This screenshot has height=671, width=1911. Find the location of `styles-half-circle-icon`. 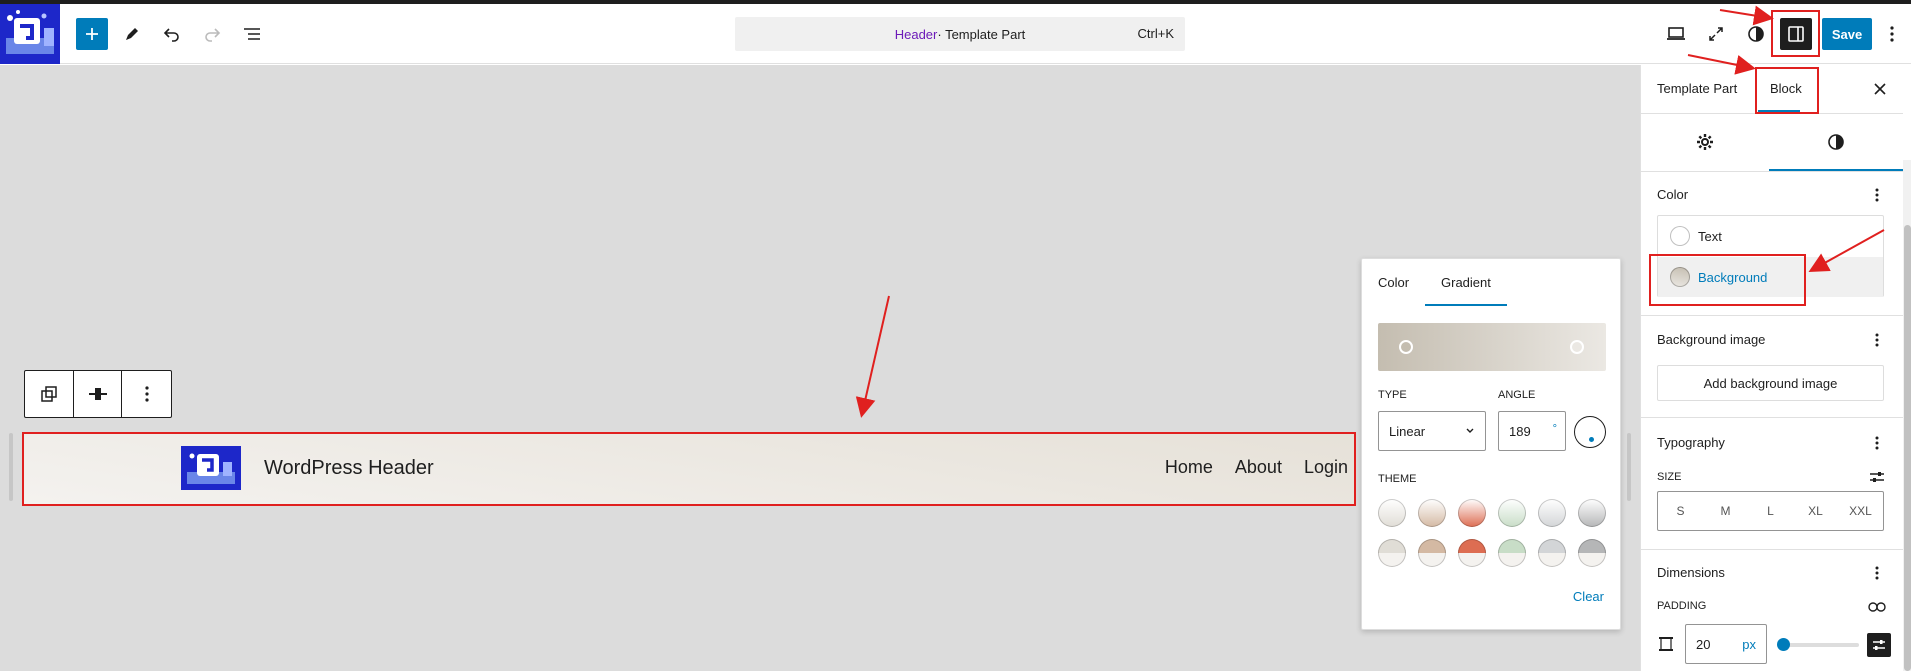

styles-half-circle-icon is located at coordinates (1836, 142).